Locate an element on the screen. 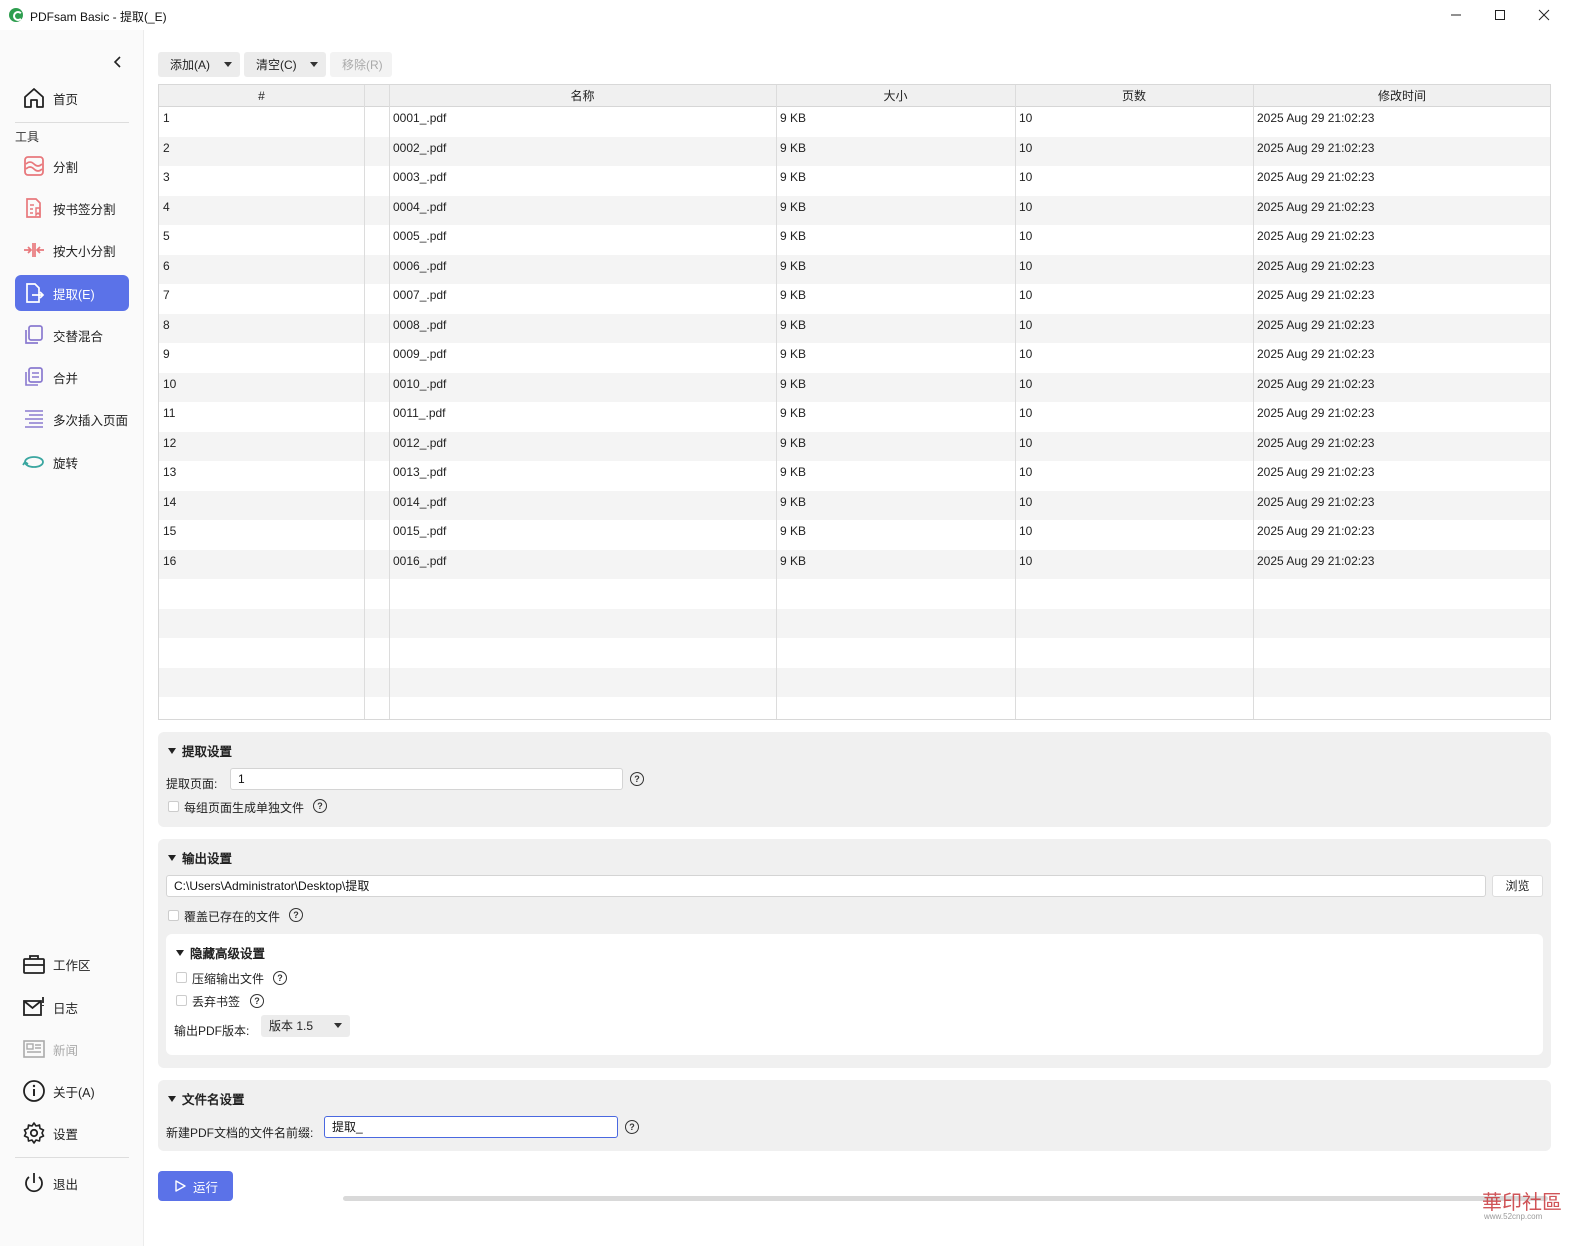 The image size is (1594, 1246). collapse-sidebar-button is located at coordinates (118, 62).